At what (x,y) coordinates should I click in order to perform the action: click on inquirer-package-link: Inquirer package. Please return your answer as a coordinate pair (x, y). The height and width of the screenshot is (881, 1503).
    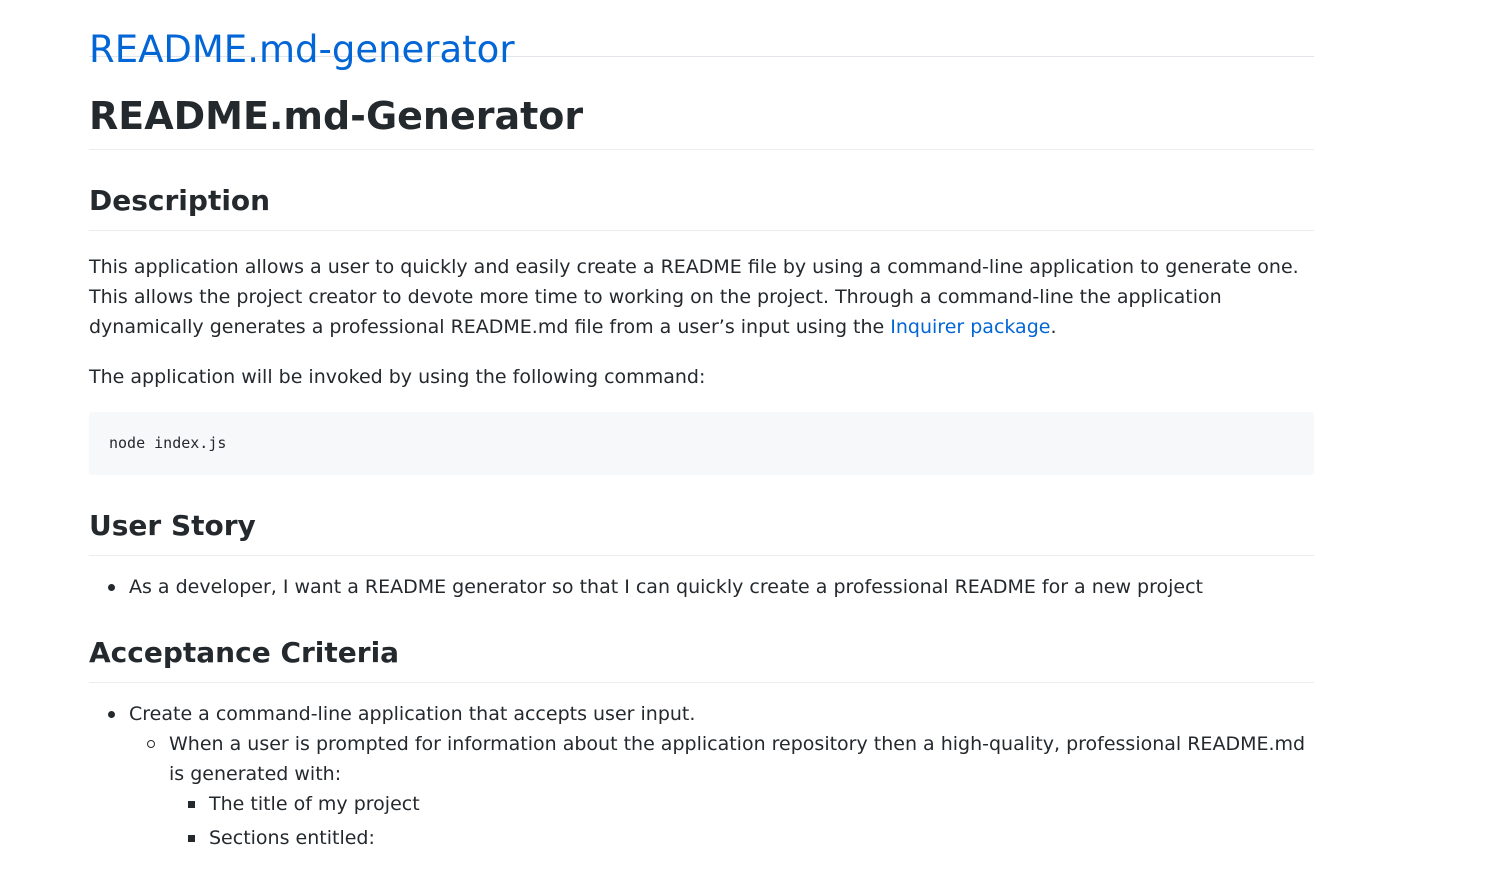
    Looking at the image, I should click on (970, 327).